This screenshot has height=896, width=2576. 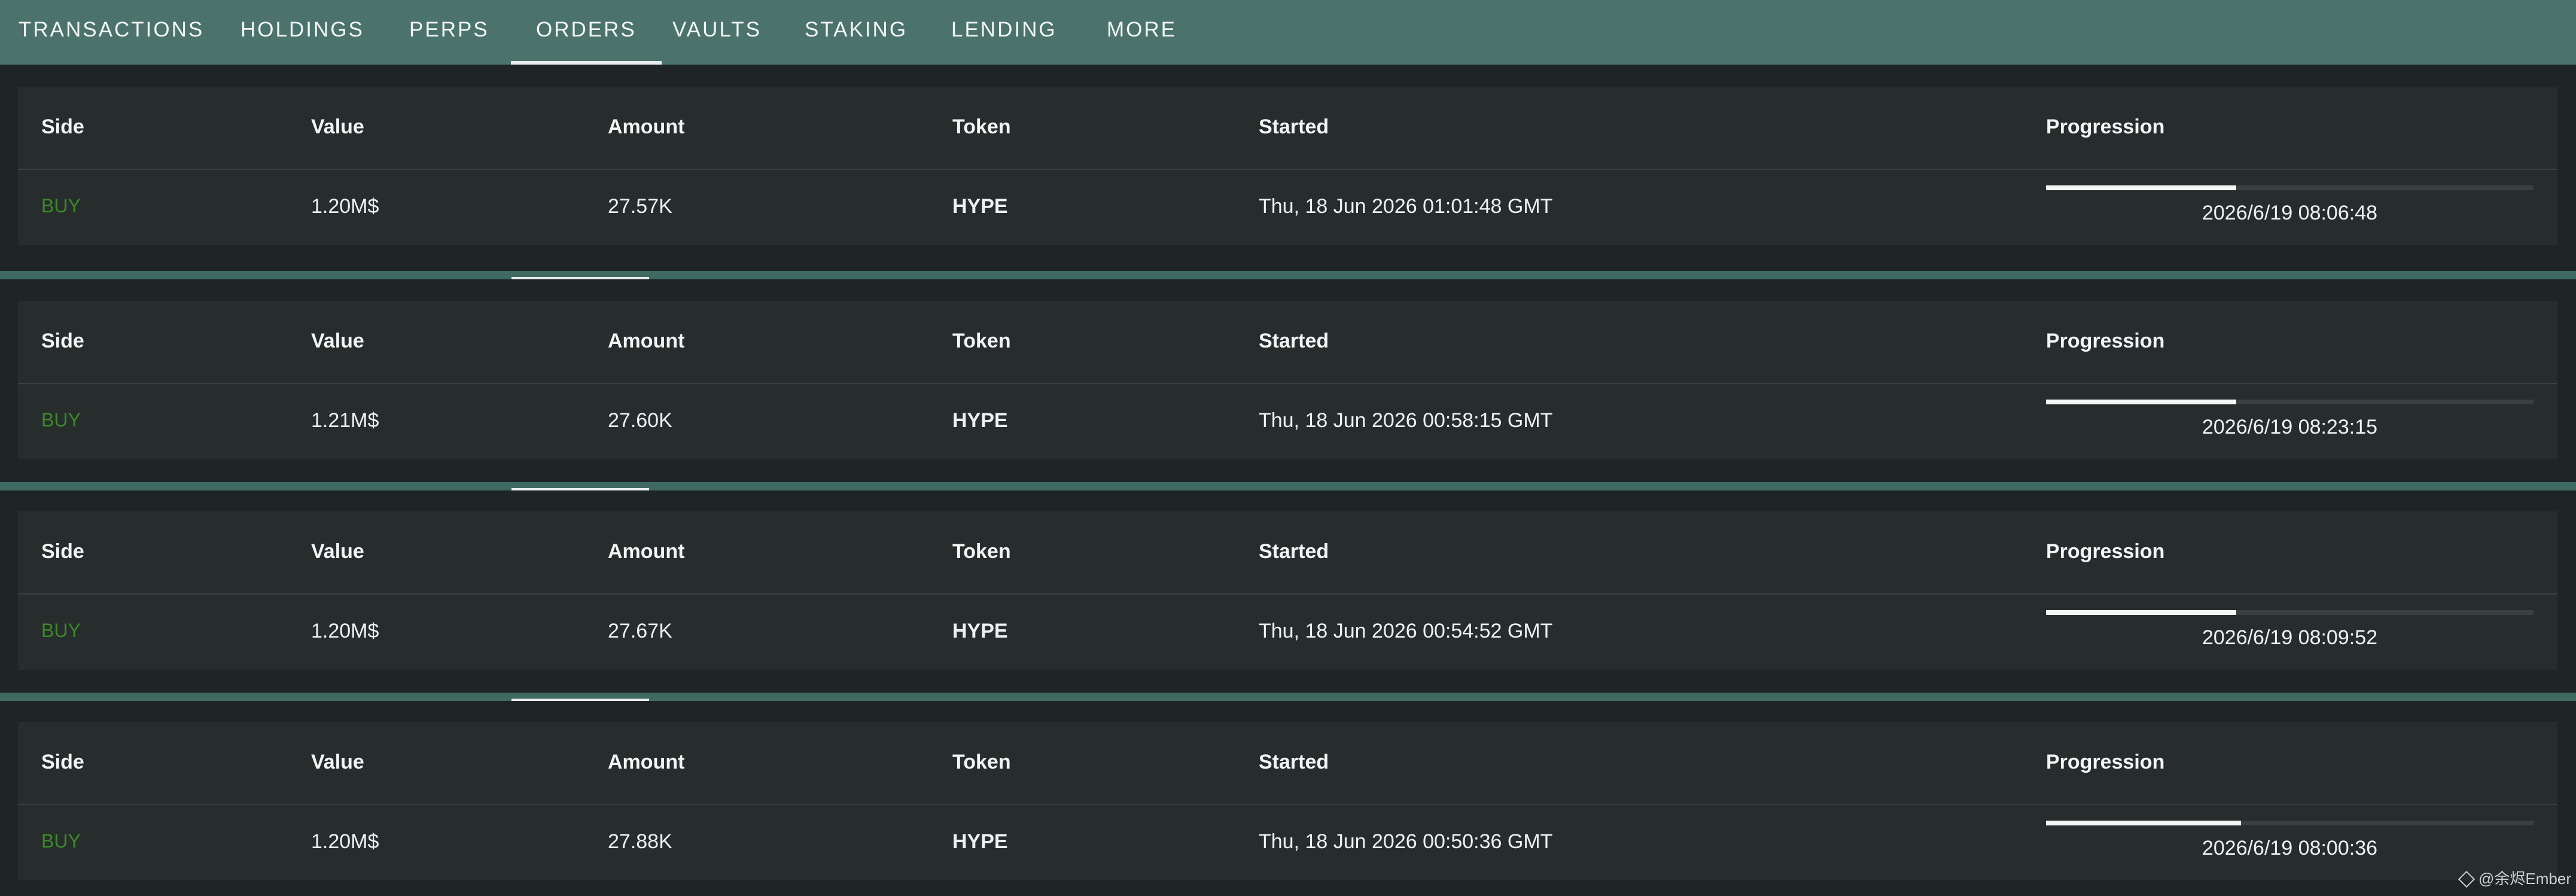 I want to click on watermark-icon, so click(x=2466, y=879).